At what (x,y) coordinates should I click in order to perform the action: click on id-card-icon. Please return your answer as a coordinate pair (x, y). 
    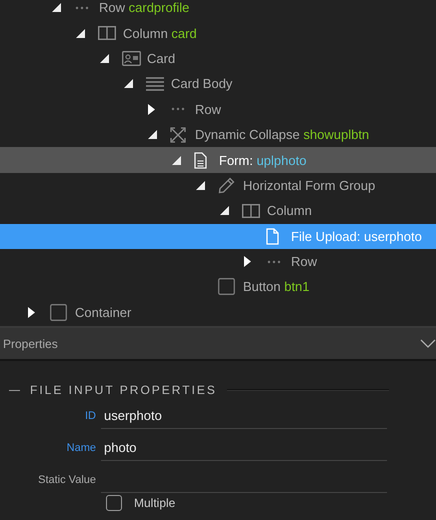
    Looking at the image, I should click on (131, 58).